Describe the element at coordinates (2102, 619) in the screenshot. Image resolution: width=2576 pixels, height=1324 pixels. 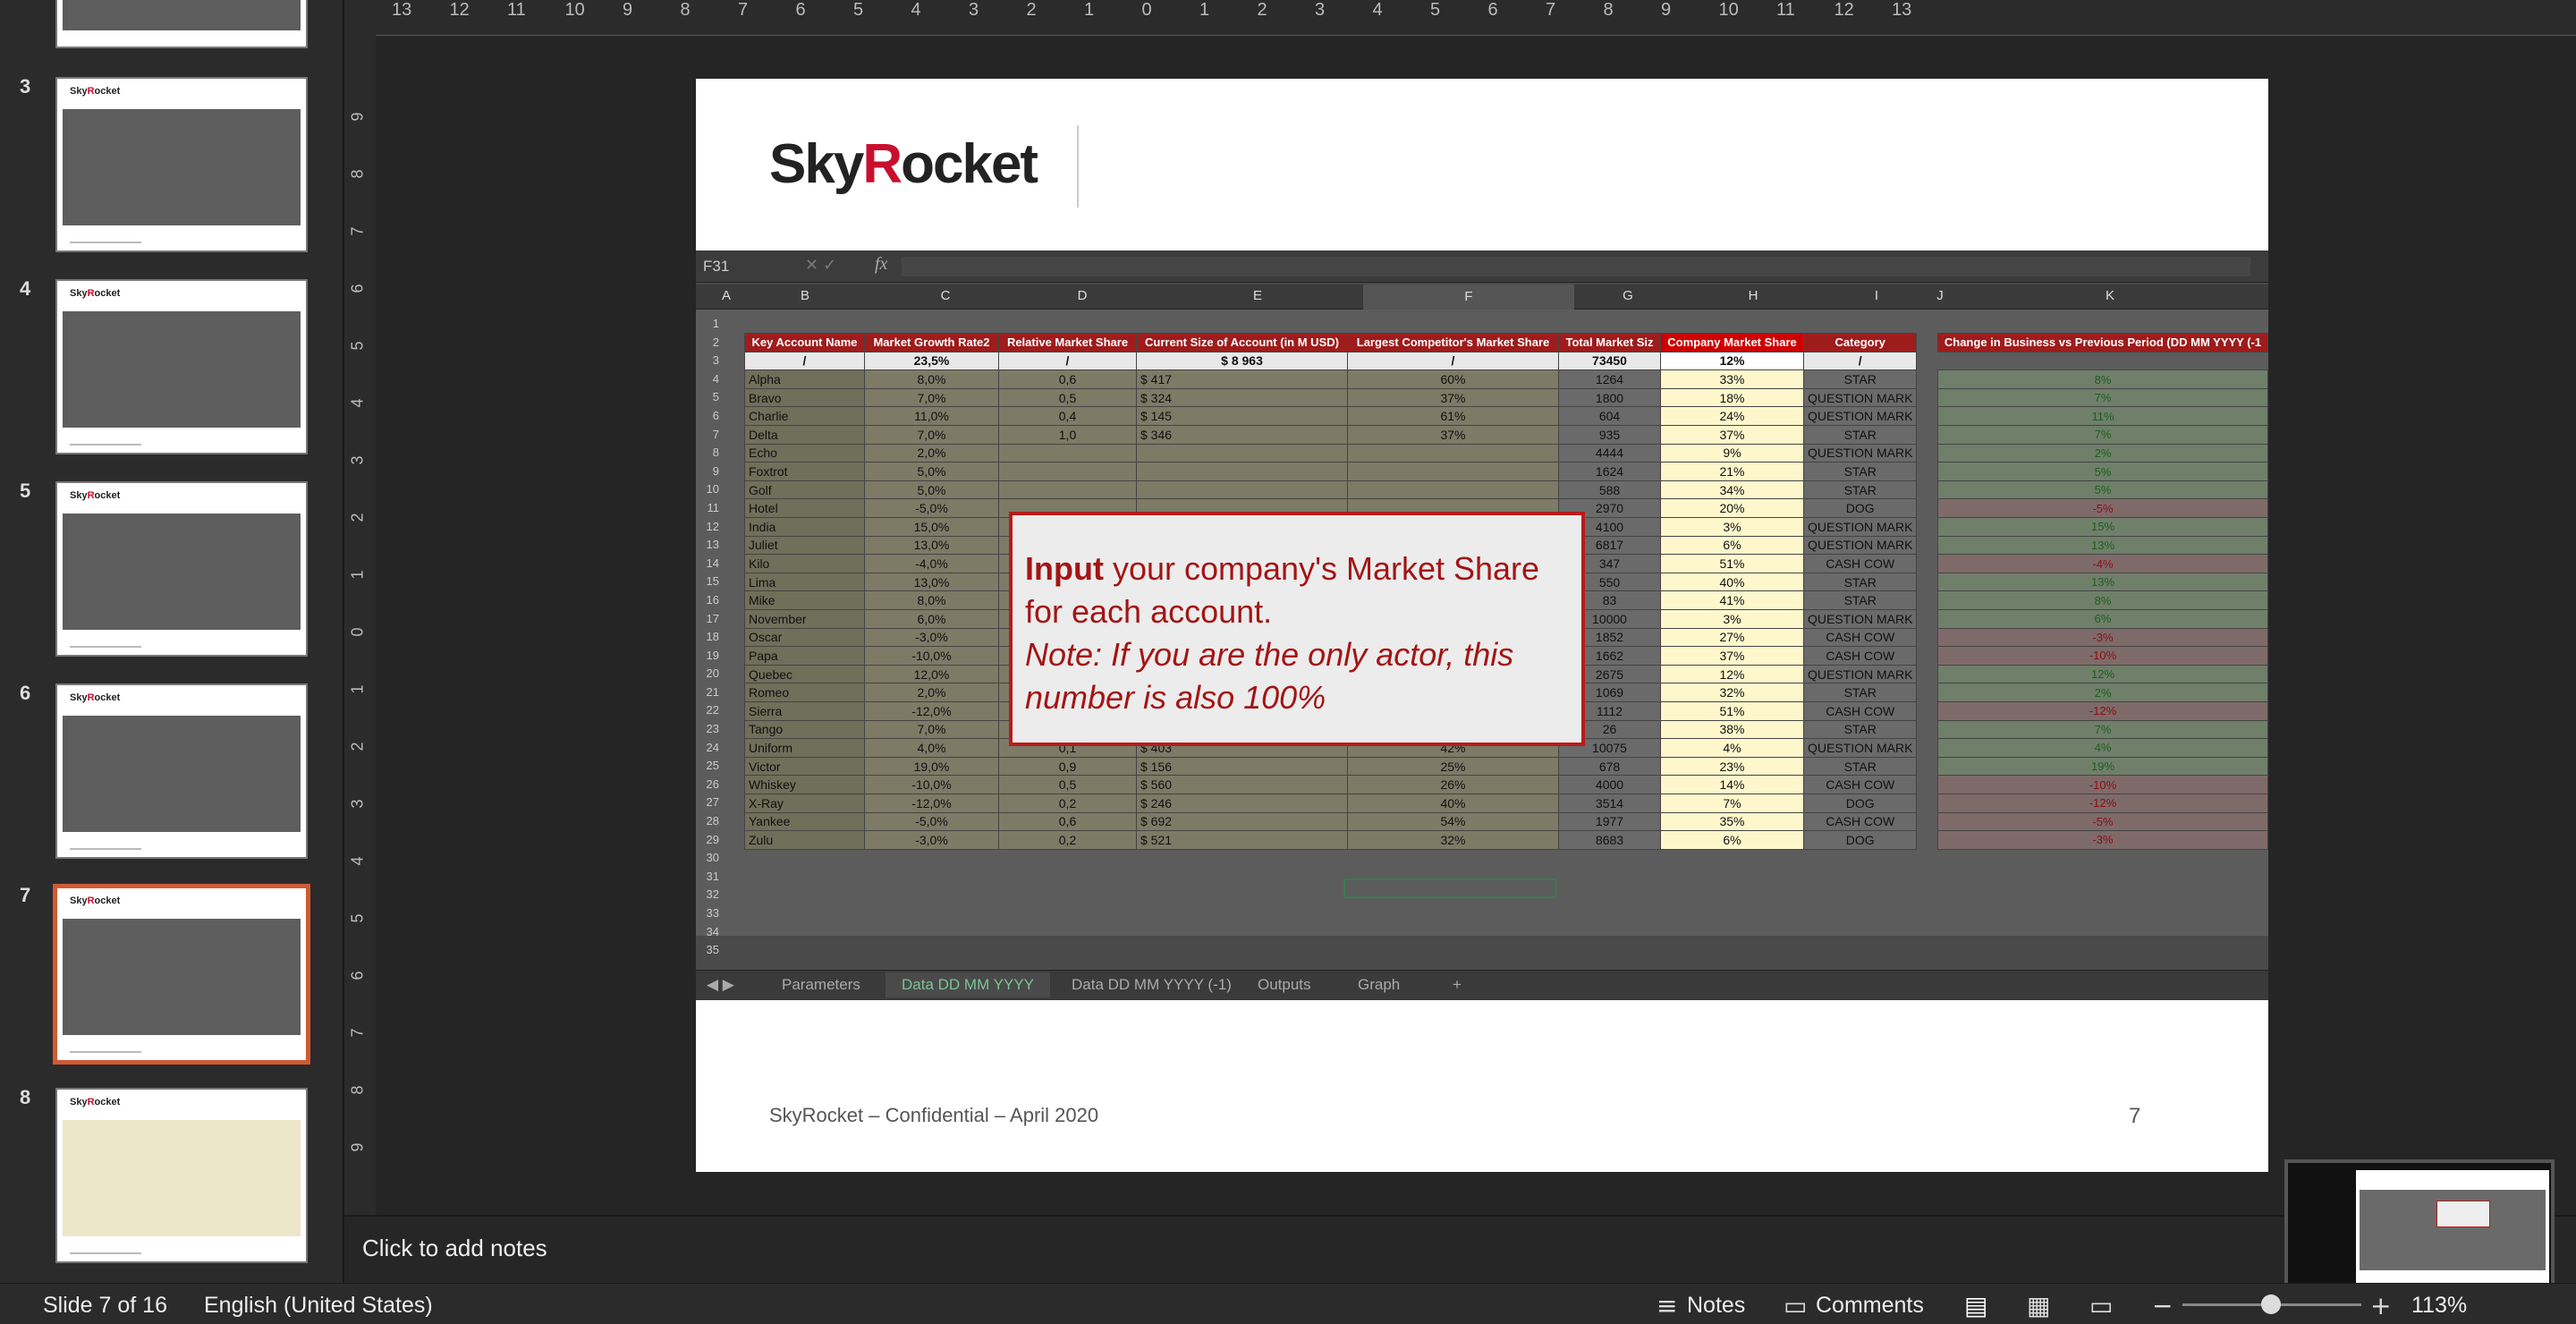
I see `k-cell: 6%` at that location.